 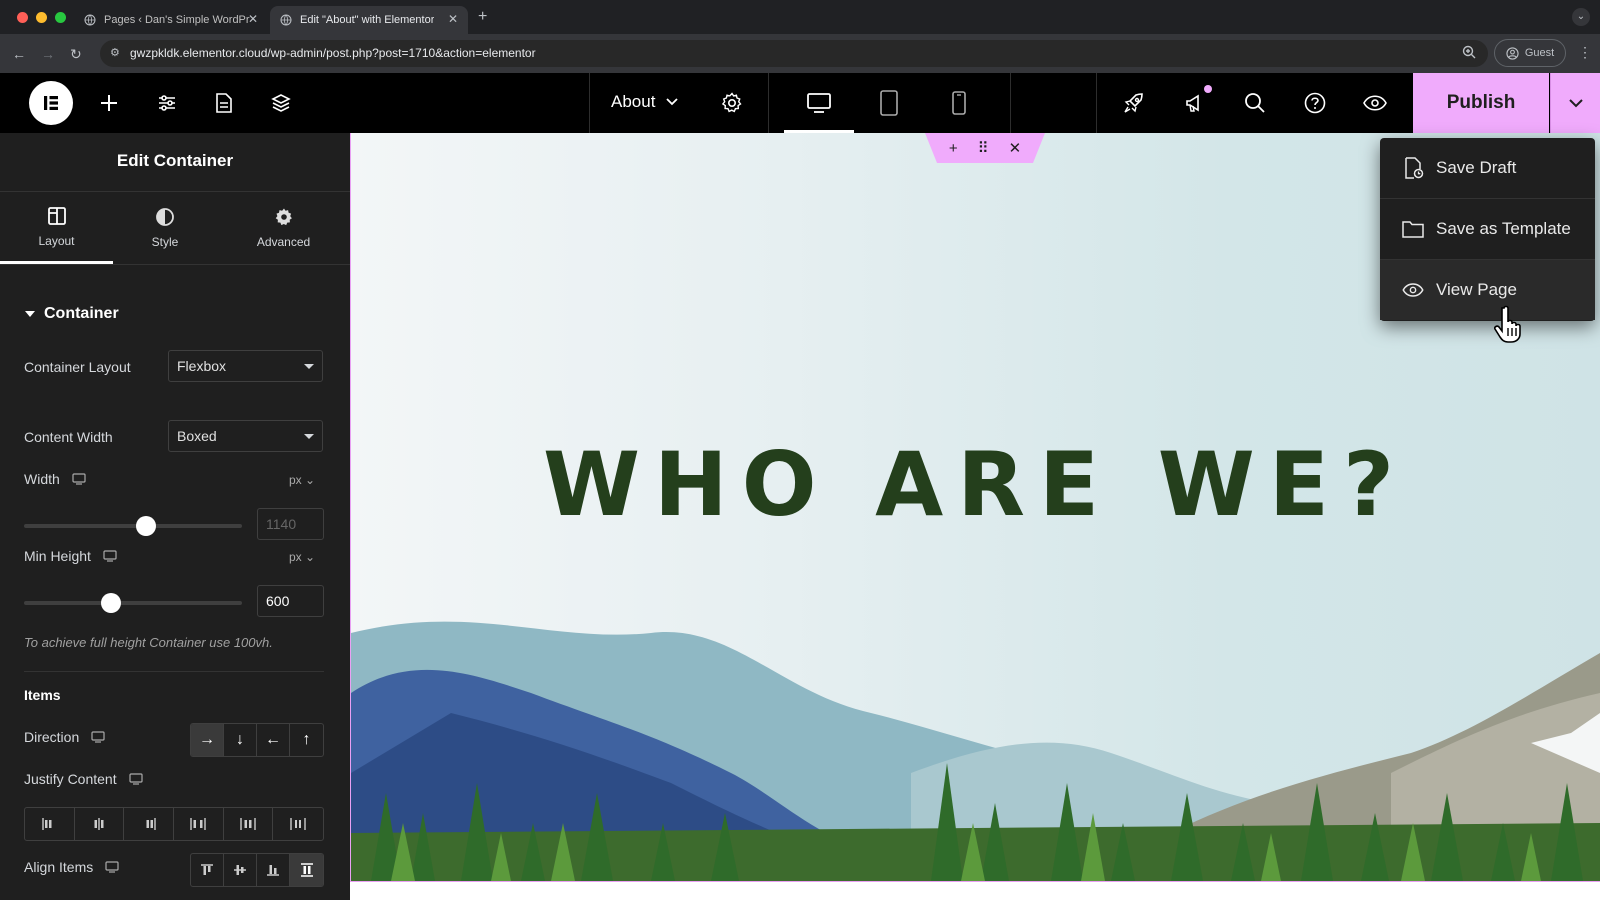 I want to click on page-settings-gear-button, so click(x=732, y=103).